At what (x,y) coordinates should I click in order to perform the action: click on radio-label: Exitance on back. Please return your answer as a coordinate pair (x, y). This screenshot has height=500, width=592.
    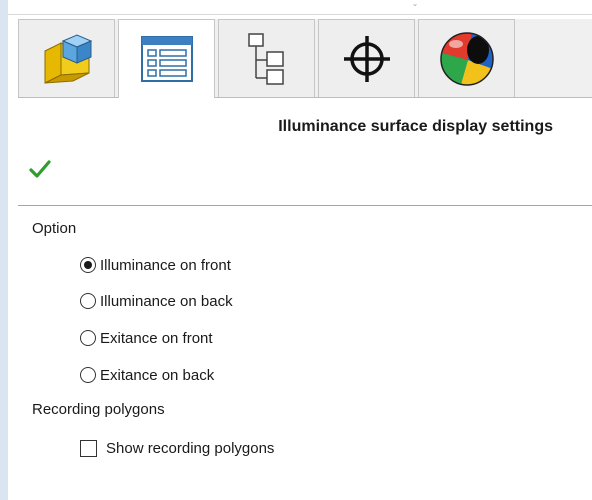
    Looking at the image, I should click on (157, 375).